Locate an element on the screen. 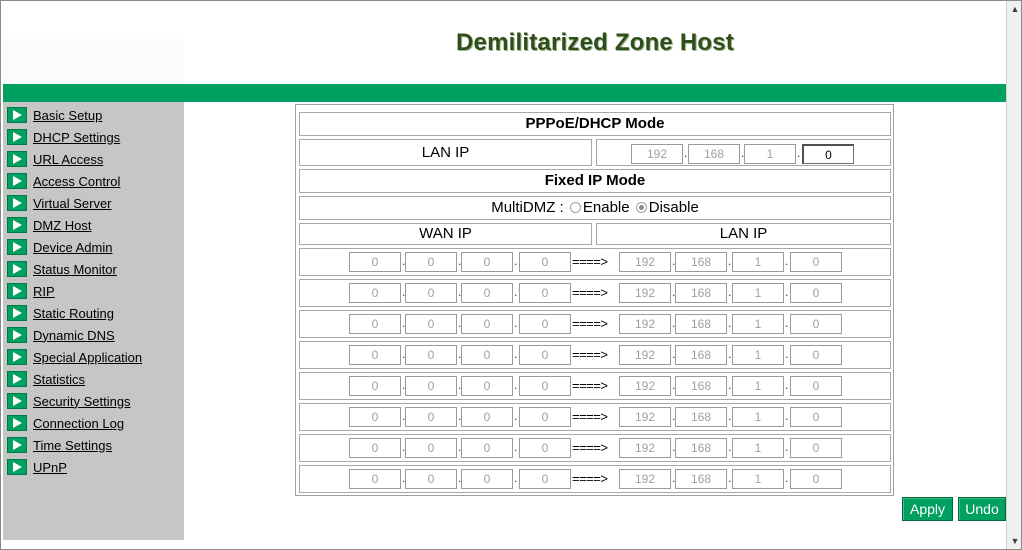 Image resolution: width=1022 pixels, height=550 pixels. enable-radio is located at coordinates (575, 207).